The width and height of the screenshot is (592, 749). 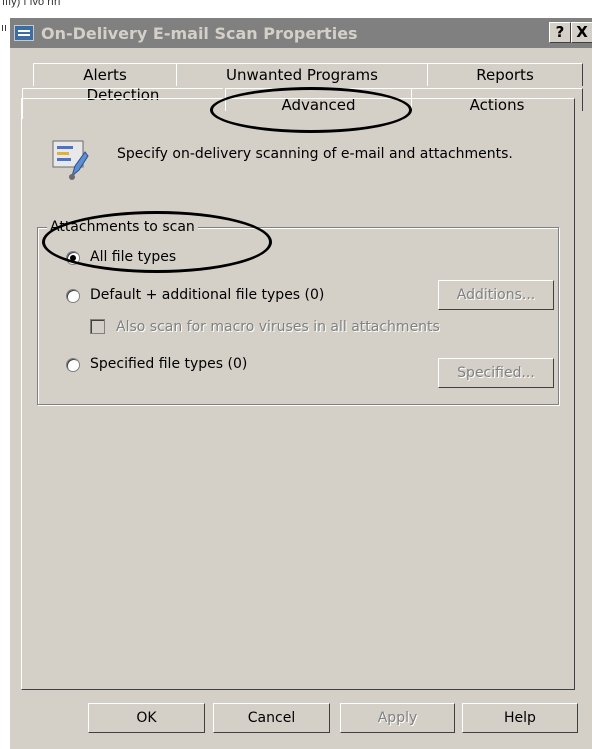 What do you see at coordinates (97, 326) in the screenshot?
I see `macro-virus-checkbox` at bounding box center [97, 326].